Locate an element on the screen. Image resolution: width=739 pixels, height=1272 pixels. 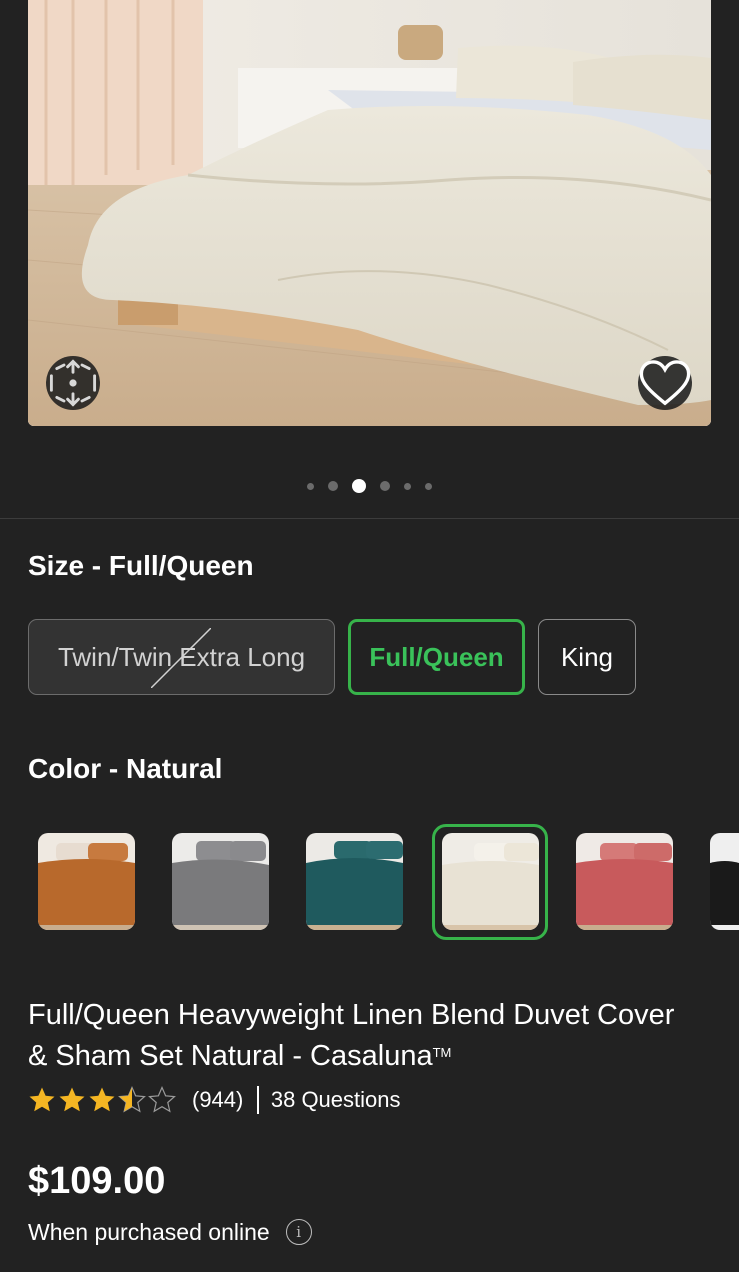
ar-view-button is located at coordinates (73, 383).